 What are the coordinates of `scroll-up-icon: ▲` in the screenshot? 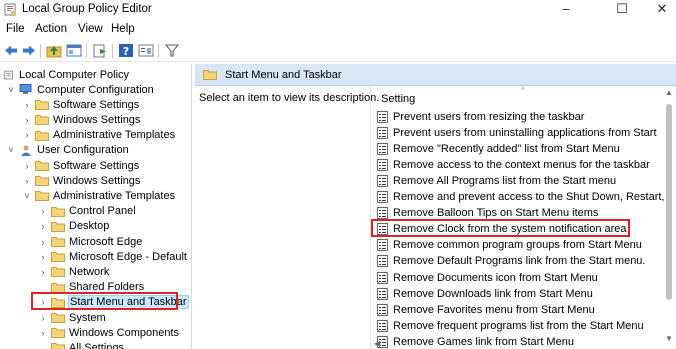 It's located at (669, 92).